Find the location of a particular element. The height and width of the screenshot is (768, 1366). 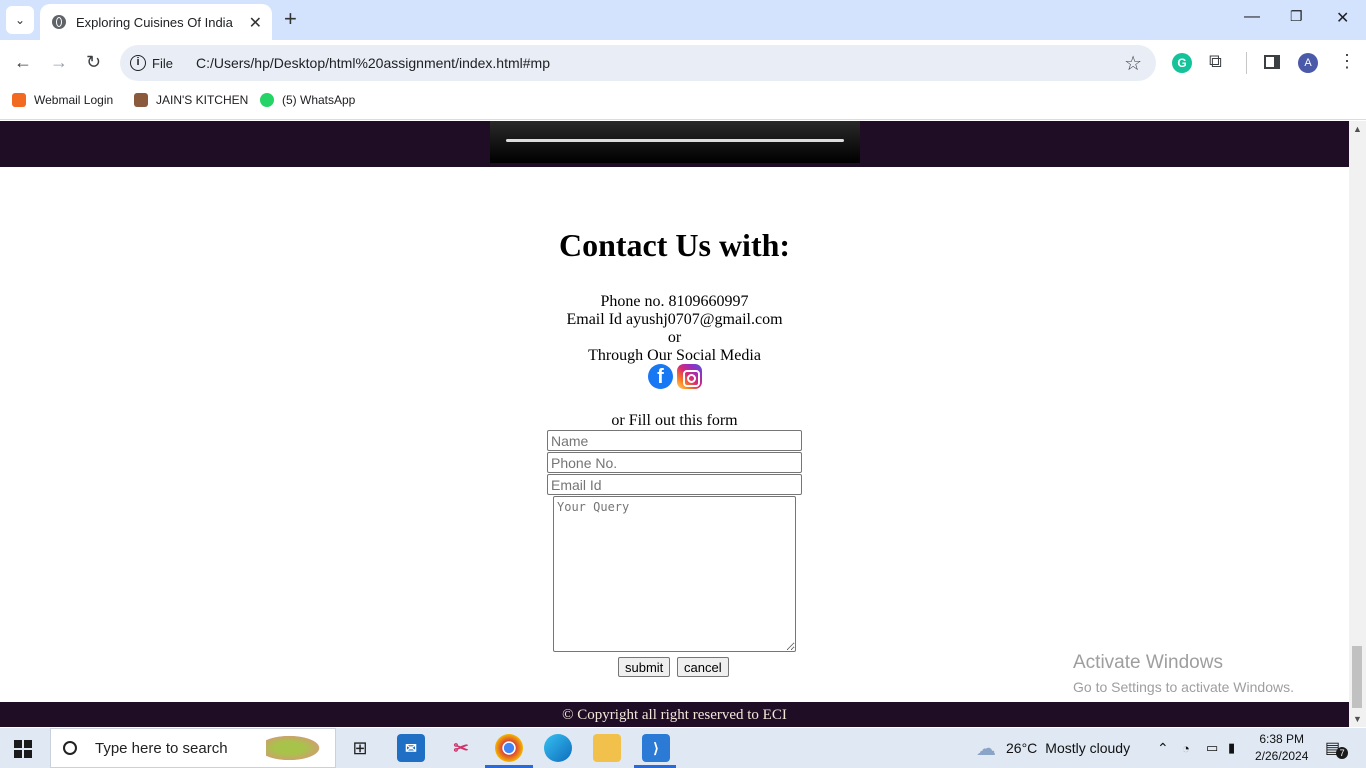

facebook-icon: f is located at coordinates (660, 376).